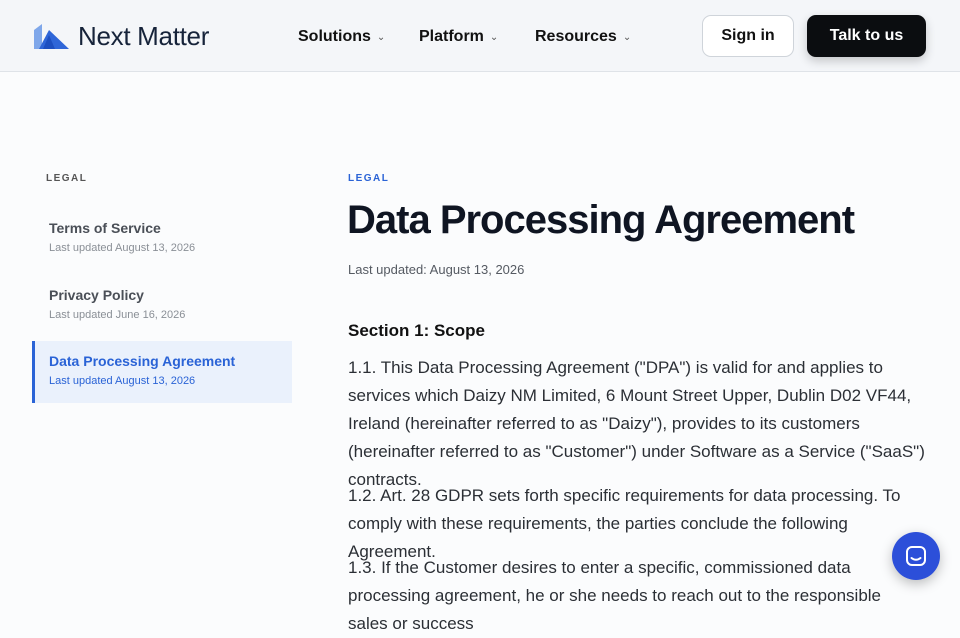 This screenshot has width=960, height=638. I want to click on brand-logo: Next Matter, so click(121, 36).